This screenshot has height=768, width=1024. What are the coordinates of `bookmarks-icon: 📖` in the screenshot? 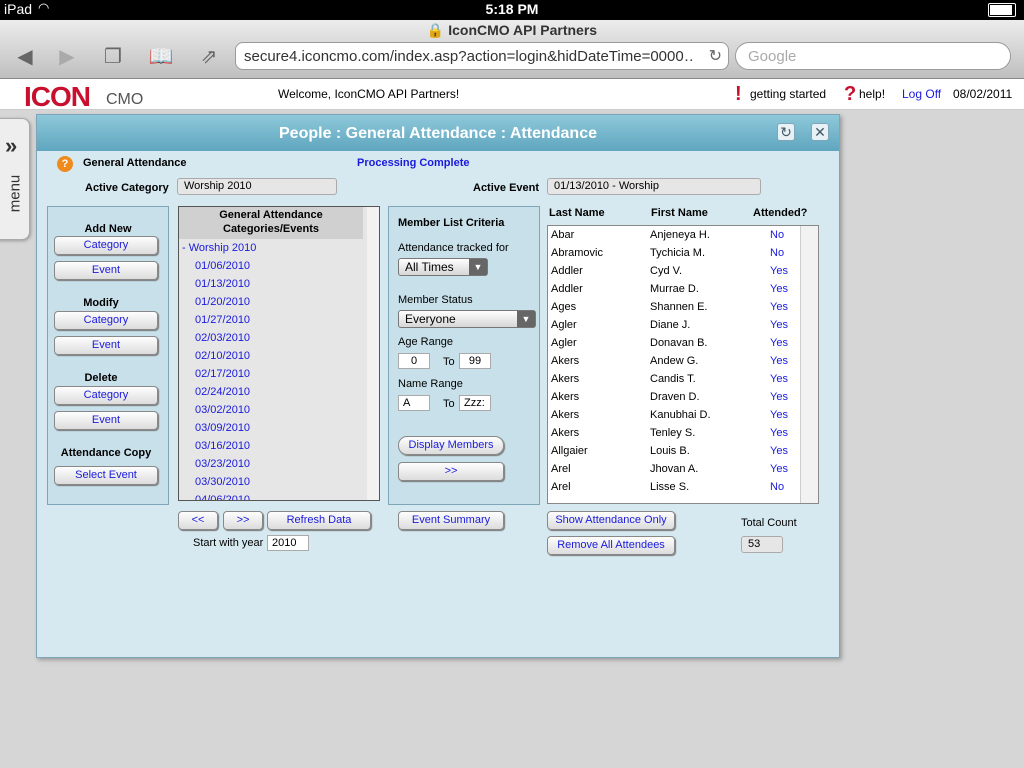 It's located at (161, 57).